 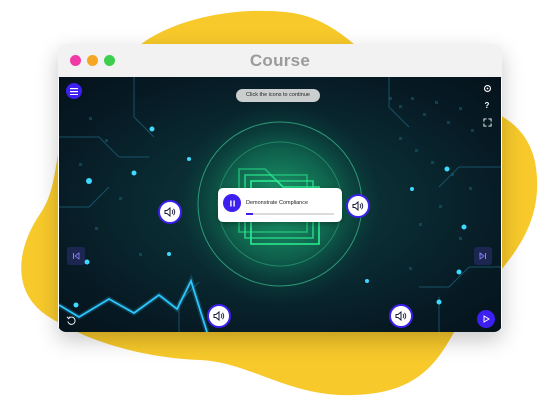 I want to click on play-button, so click(x=486, y=319).